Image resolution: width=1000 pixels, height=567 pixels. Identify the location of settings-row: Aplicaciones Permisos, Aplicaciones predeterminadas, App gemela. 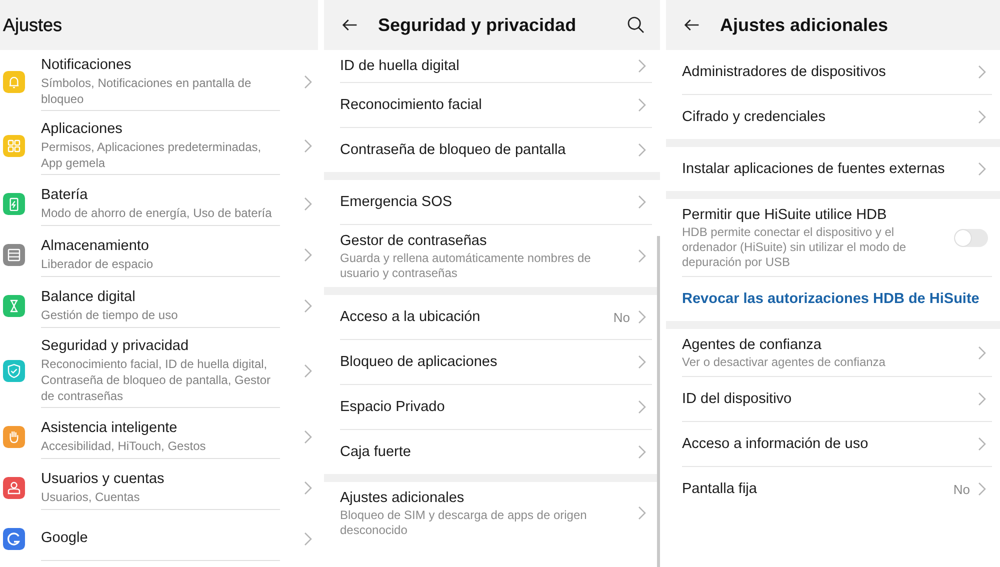
(160, 146).